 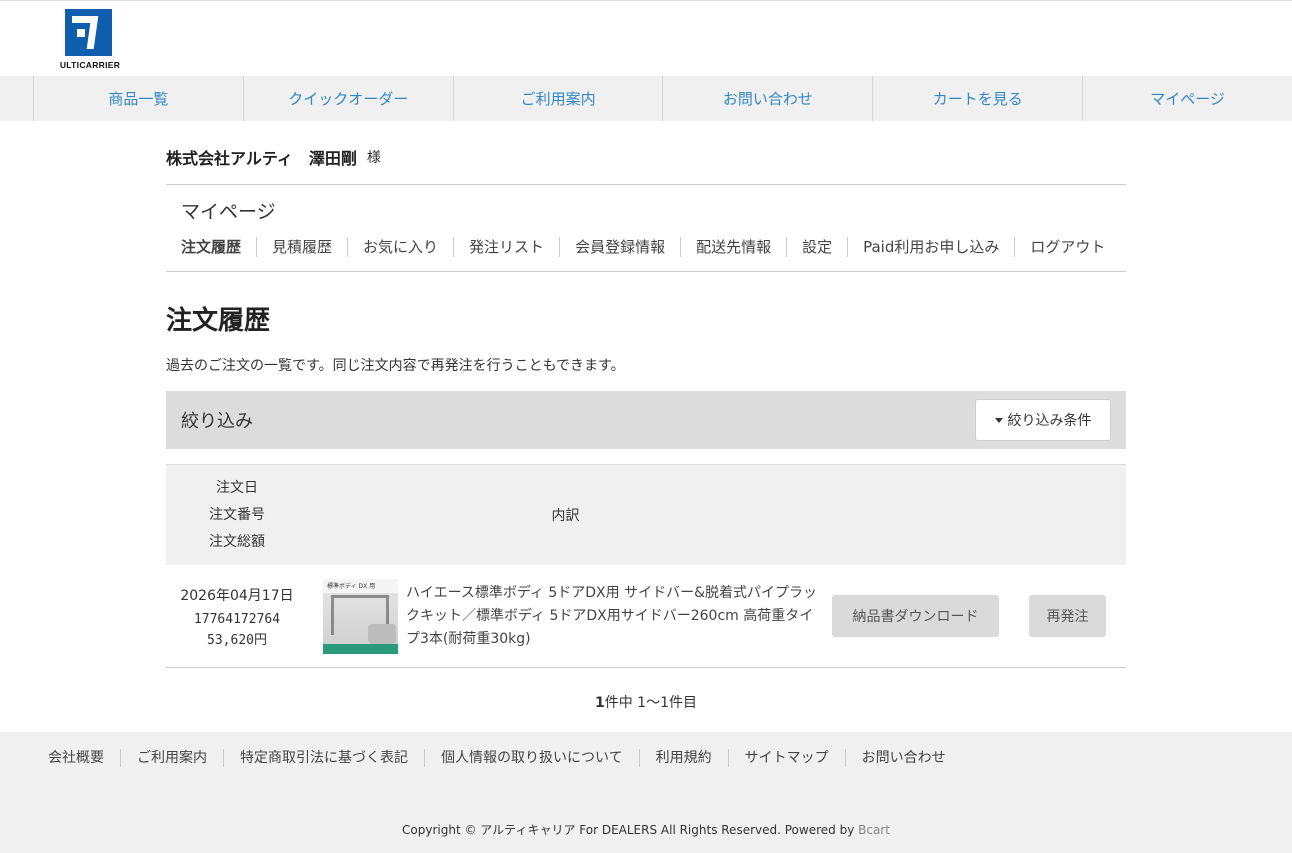 I want to click on pagination-text: 件中 1〜1件目, so click(x=650, y=703).